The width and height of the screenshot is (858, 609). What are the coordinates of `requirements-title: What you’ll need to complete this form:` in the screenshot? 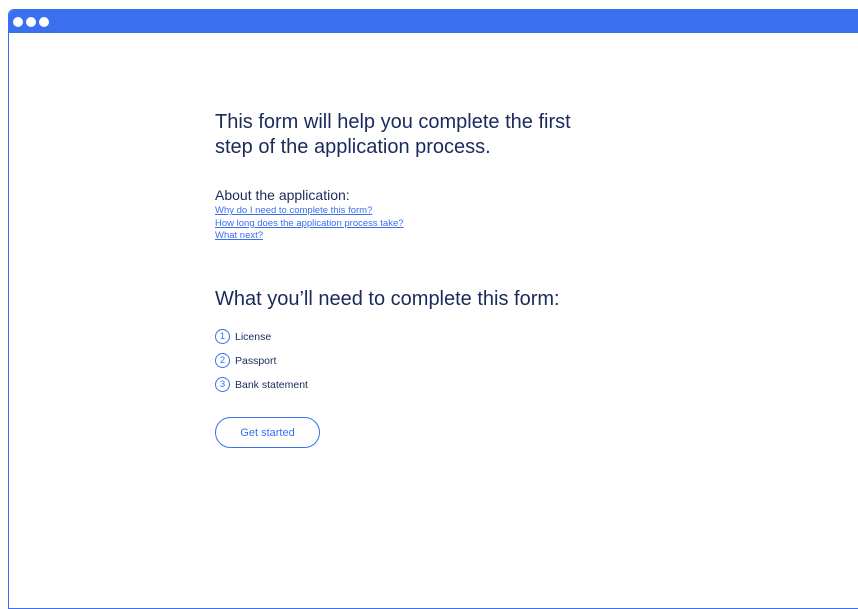 It's located at (387, 298).